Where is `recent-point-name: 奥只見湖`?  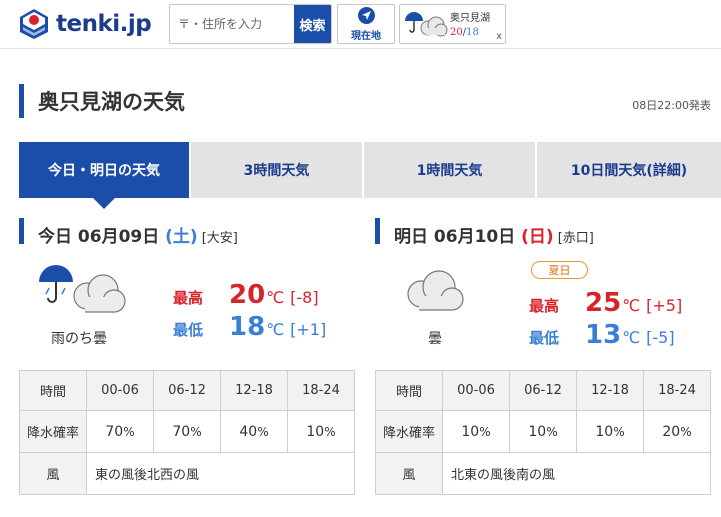 recent-point-name: 奥只見湖 is located at coordinates (470, 18).